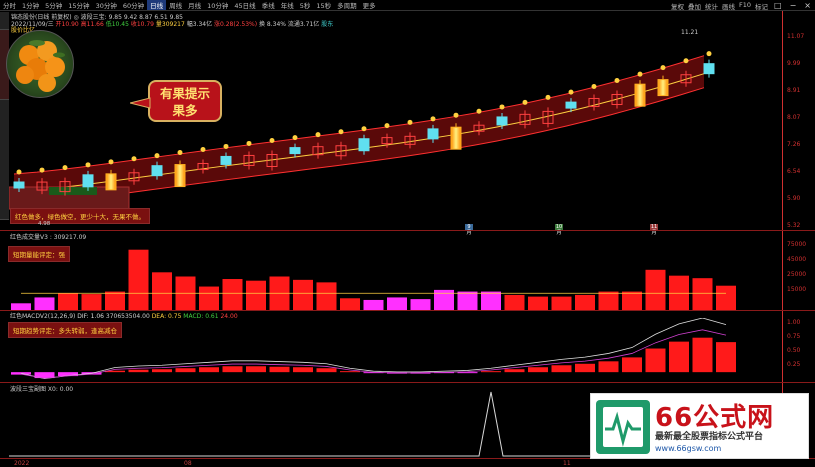 Image resolution: width=815 pixels, height=467 pixels. I want to click on y-tick-label: 7.26, so click(794, 144).